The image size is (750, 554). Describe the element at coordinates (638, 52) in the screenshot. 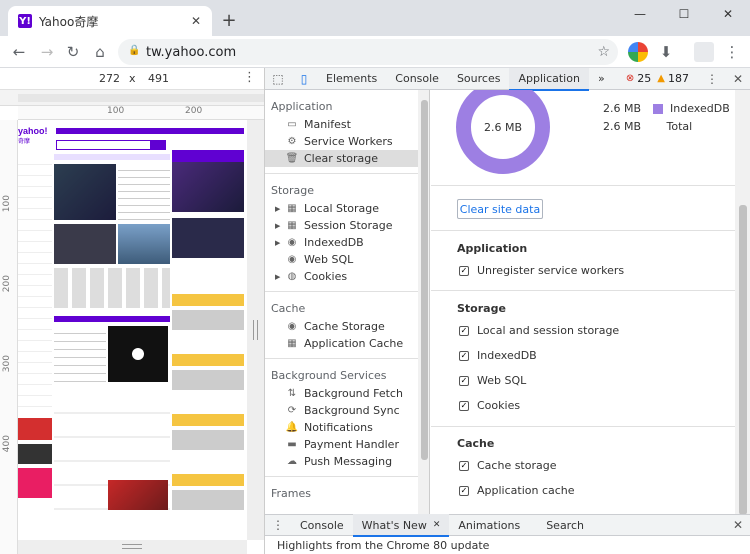

I see `extension-colorful-icon` at that location.